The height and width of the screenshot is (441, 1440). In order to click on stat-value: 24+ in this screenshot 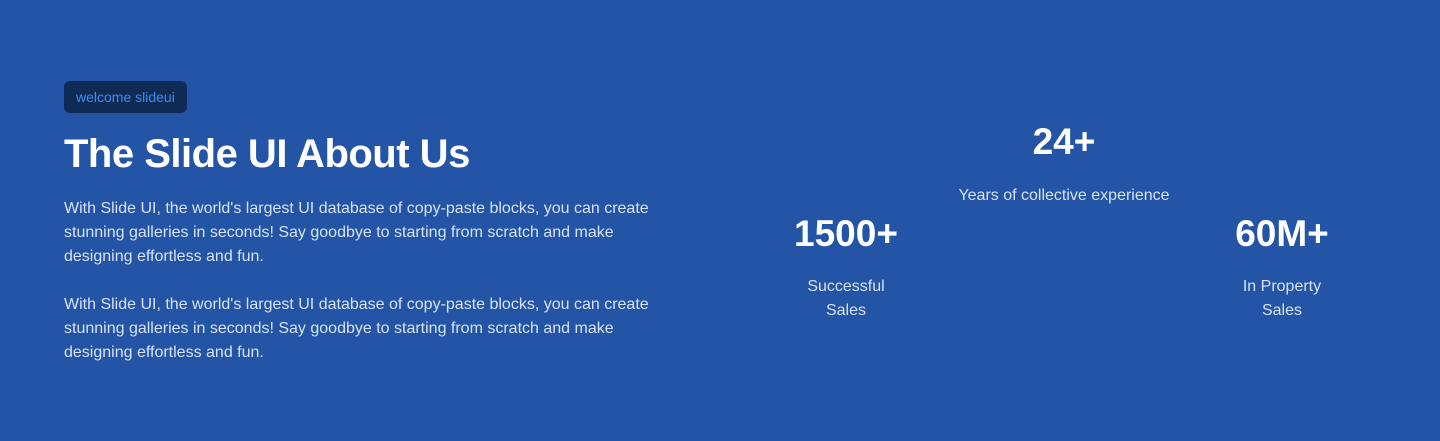, I will do `click(1064, 141)`.